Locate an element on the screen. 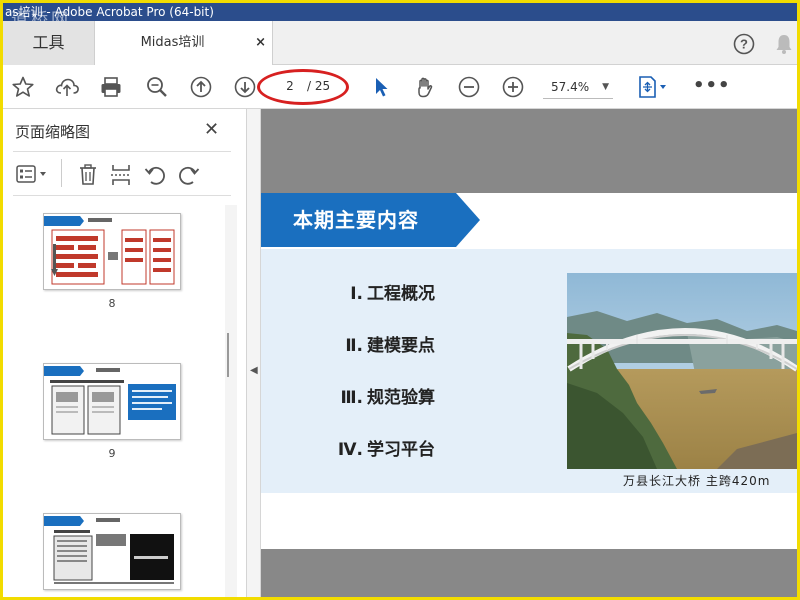 Image resolution: width=800 pixels, height=600 pixels. hand-tool-icon is located at coordinates (425, 87).